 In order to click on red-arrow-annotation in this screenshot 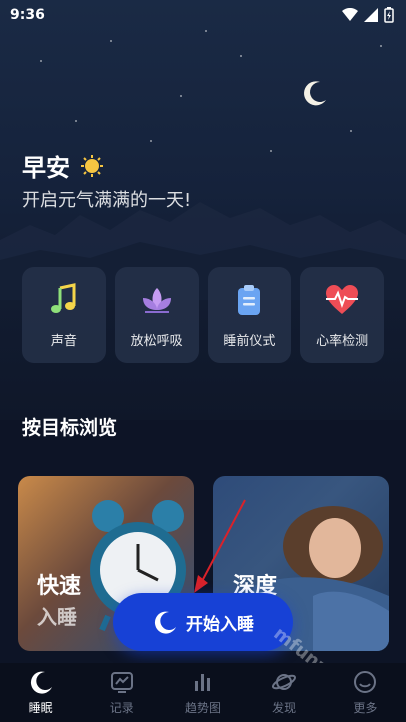, I will do `click(220, 546)`.